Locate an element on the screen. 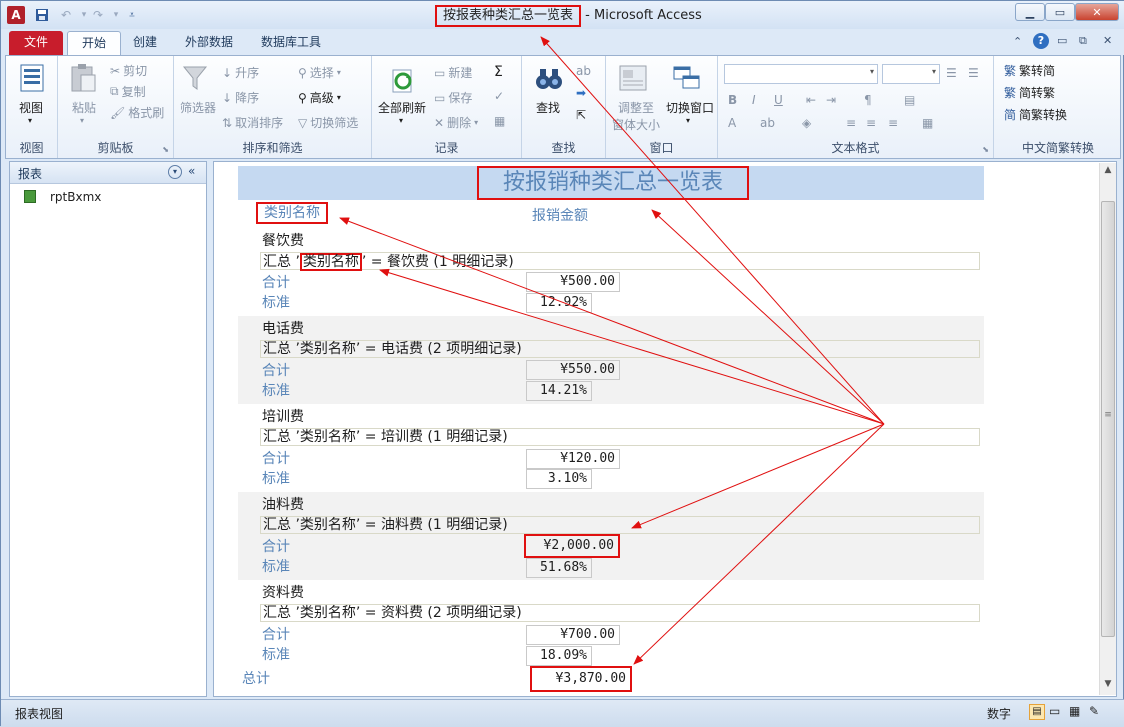 The height and width of the screenshot is (727, 1124). binoculars-icon is located at coordinates (549, 79).